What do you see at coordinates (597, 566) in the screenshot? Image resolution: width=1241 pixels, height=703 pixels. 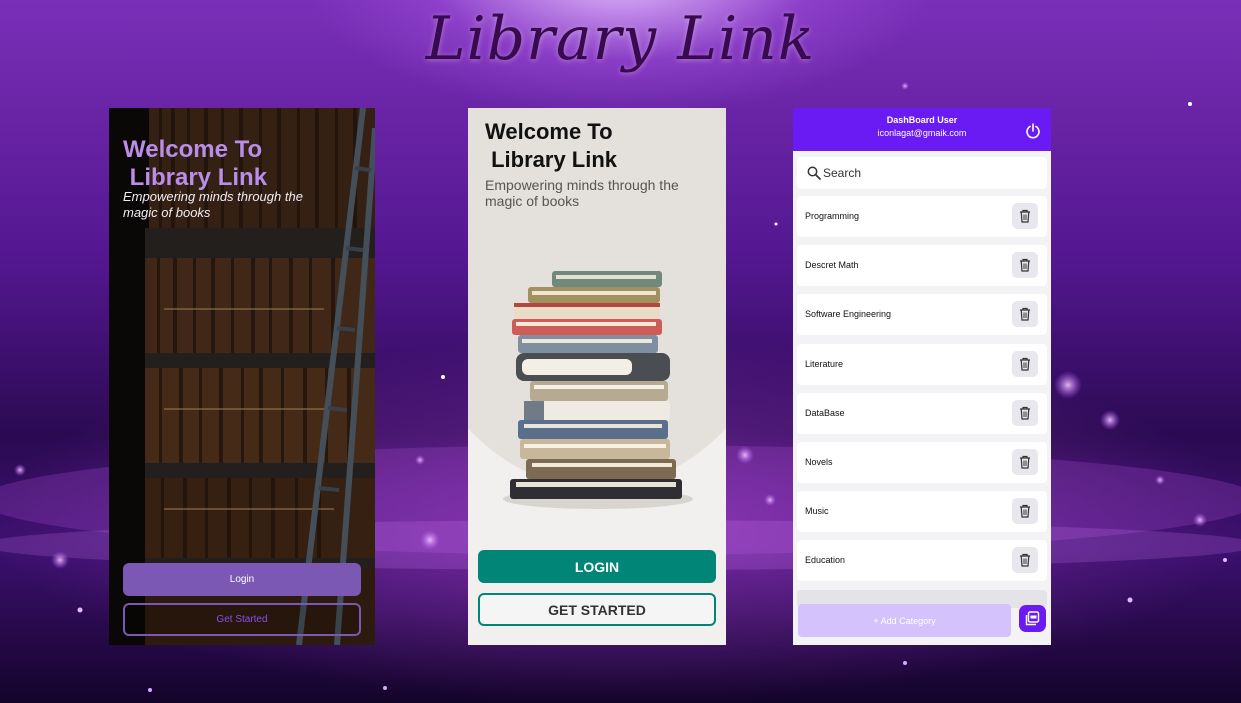 I see `login-button: LOGIN` at bounding box center [597, 566].